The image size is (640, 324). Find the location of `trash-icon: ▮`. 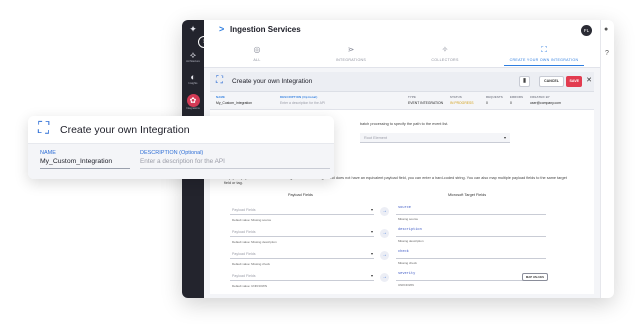

trash-icon: ▮ is located at coordinates (524, 81).